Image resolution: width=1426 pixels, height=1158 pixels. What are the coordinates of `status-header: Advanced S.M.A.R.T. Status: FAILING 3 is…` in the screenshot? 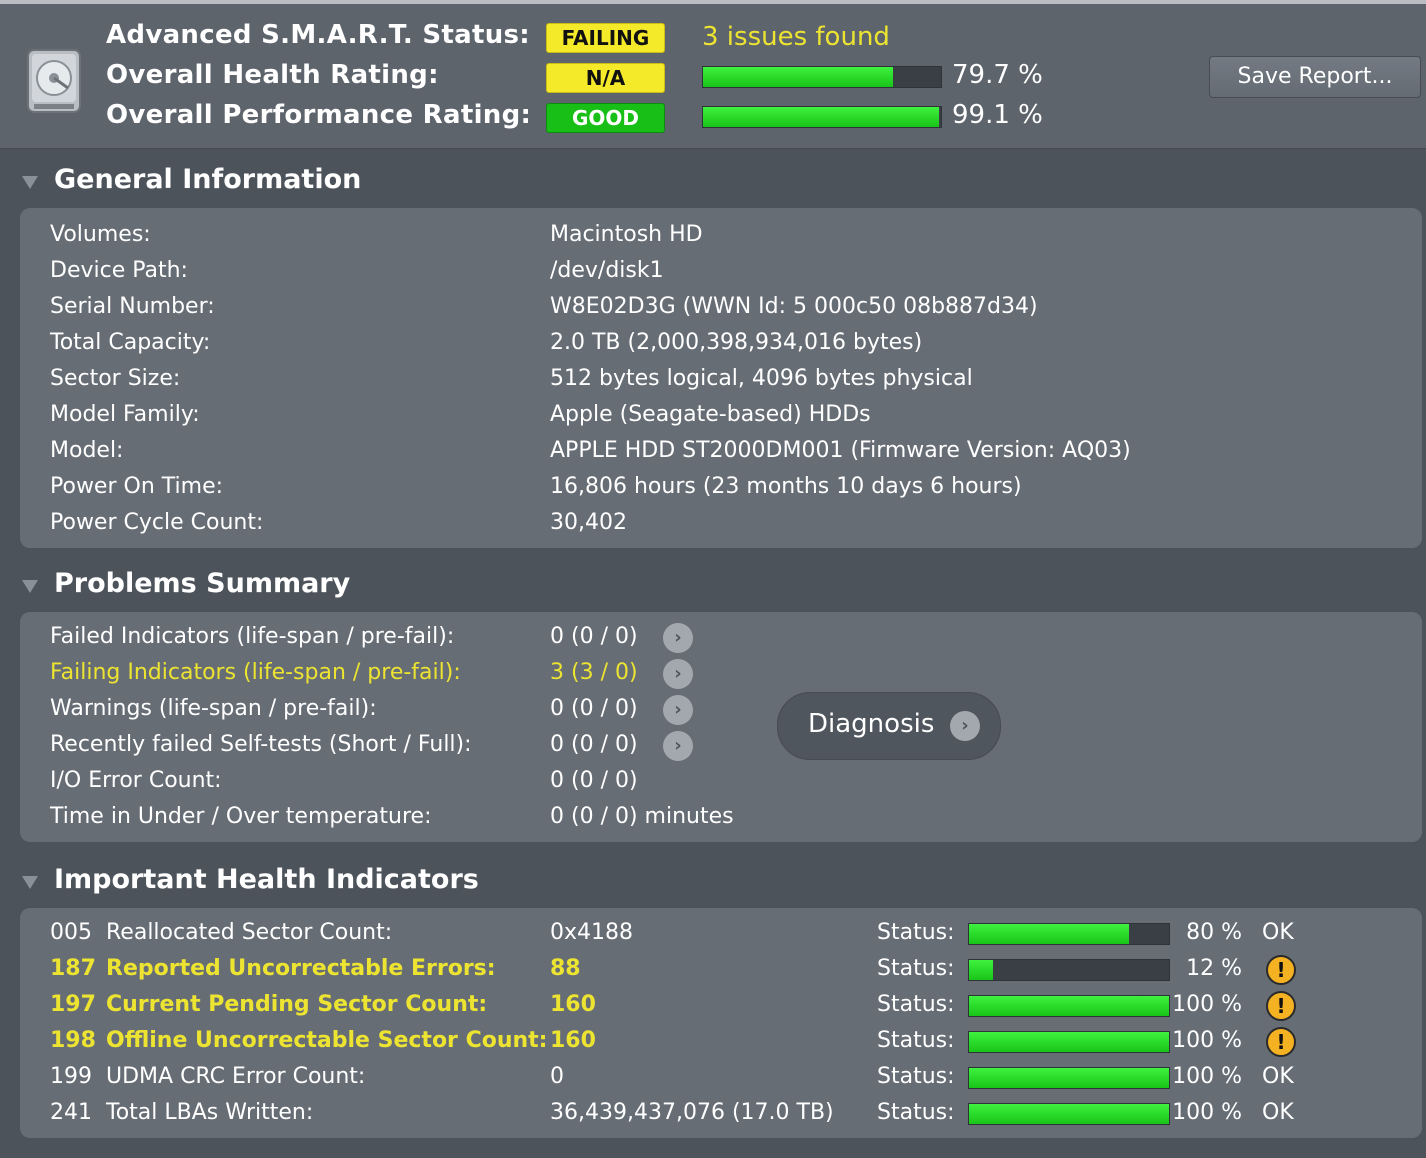 It's located at (713, 76).